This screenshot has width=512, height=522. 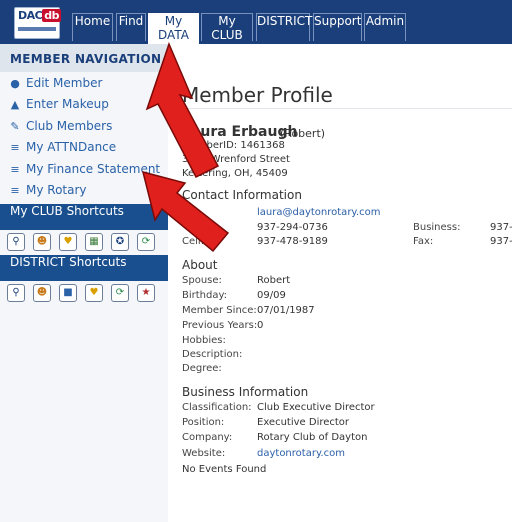 I want to click on member-navigation-header: MEMBER NAVIGATION, so click(x=84, y=58).